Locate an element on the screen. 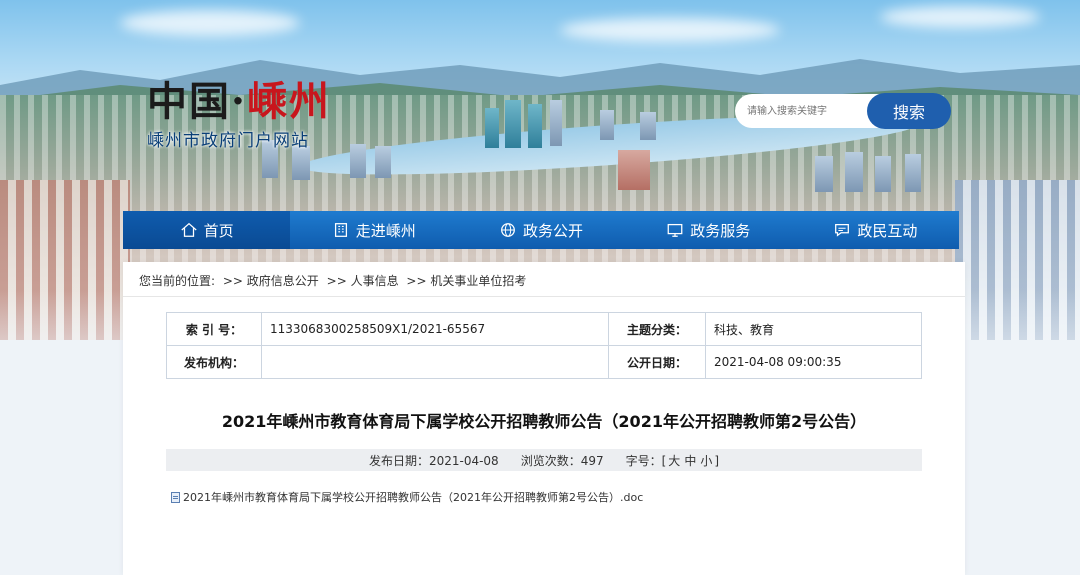 The width and height of the screenshot is (1080, 575). font-size-large-link: 大 is located at coordinates (674, 461).